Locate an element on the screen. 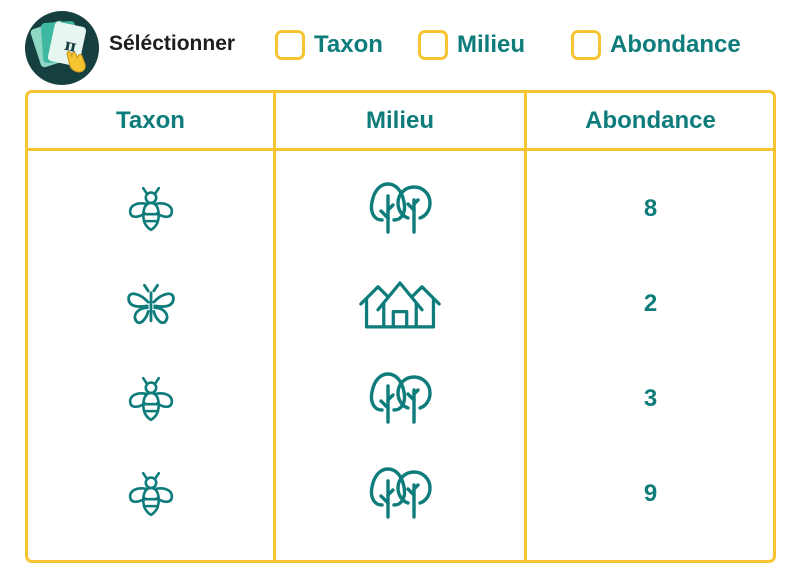  select-label: Séléctionner is located at coordinates (172, 43).